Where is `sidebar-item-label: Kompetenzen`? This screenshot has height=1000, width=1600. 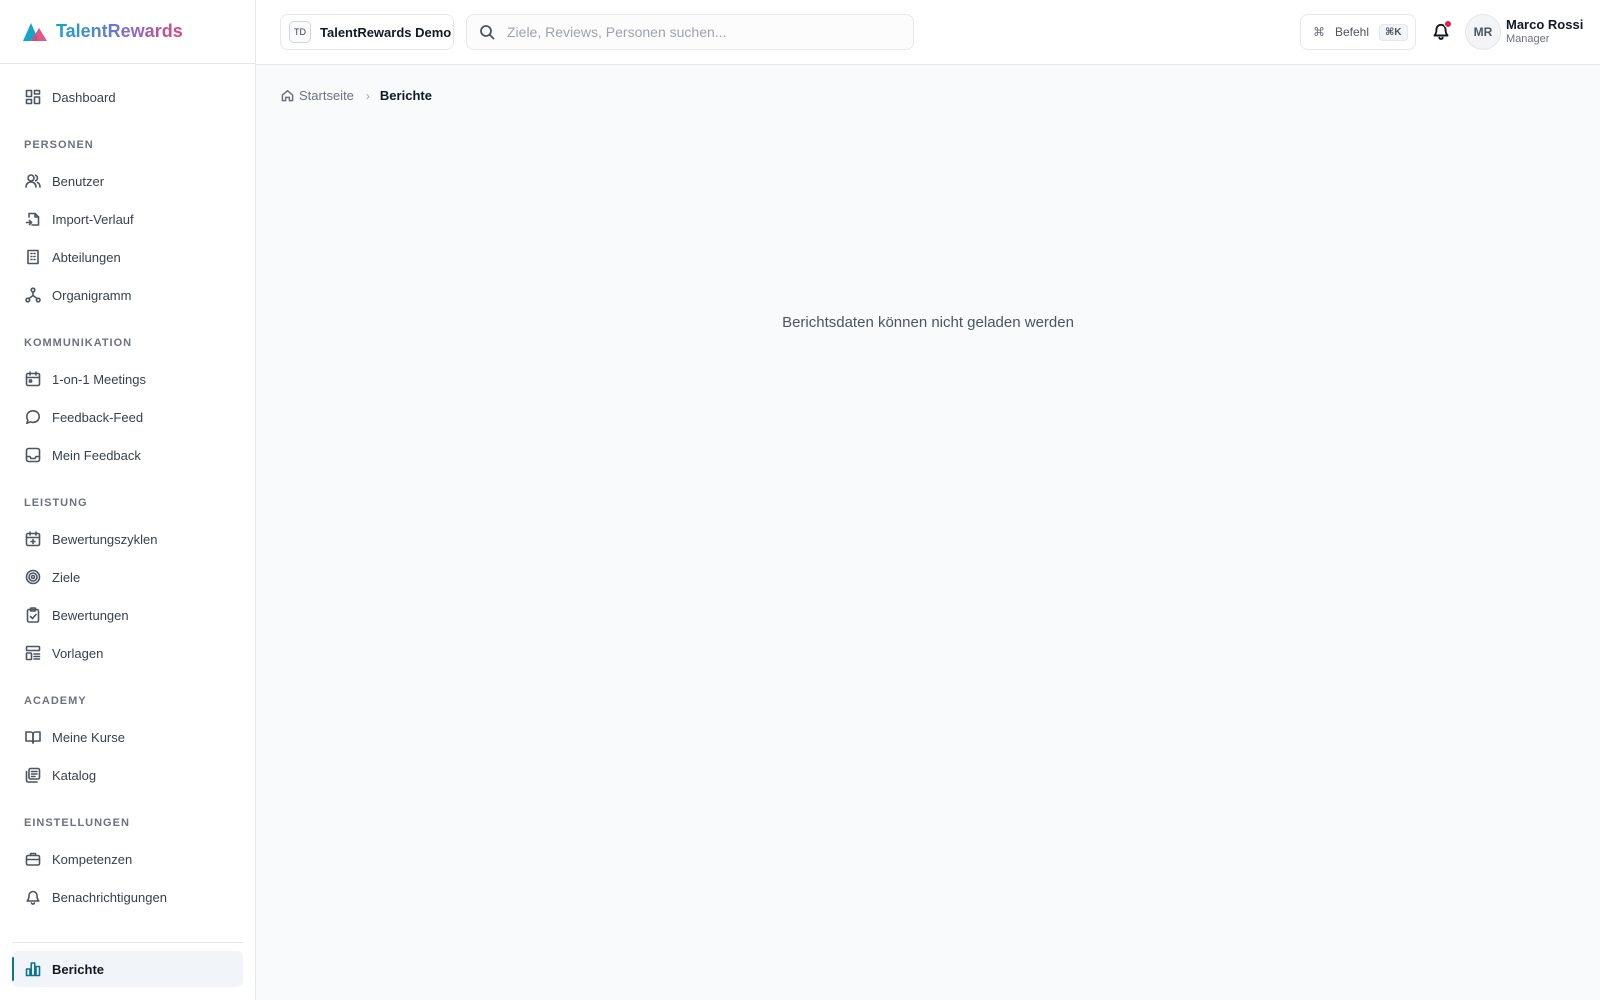
sidebar-item-label: Kompetenzen is located at coordinates (92, 859).